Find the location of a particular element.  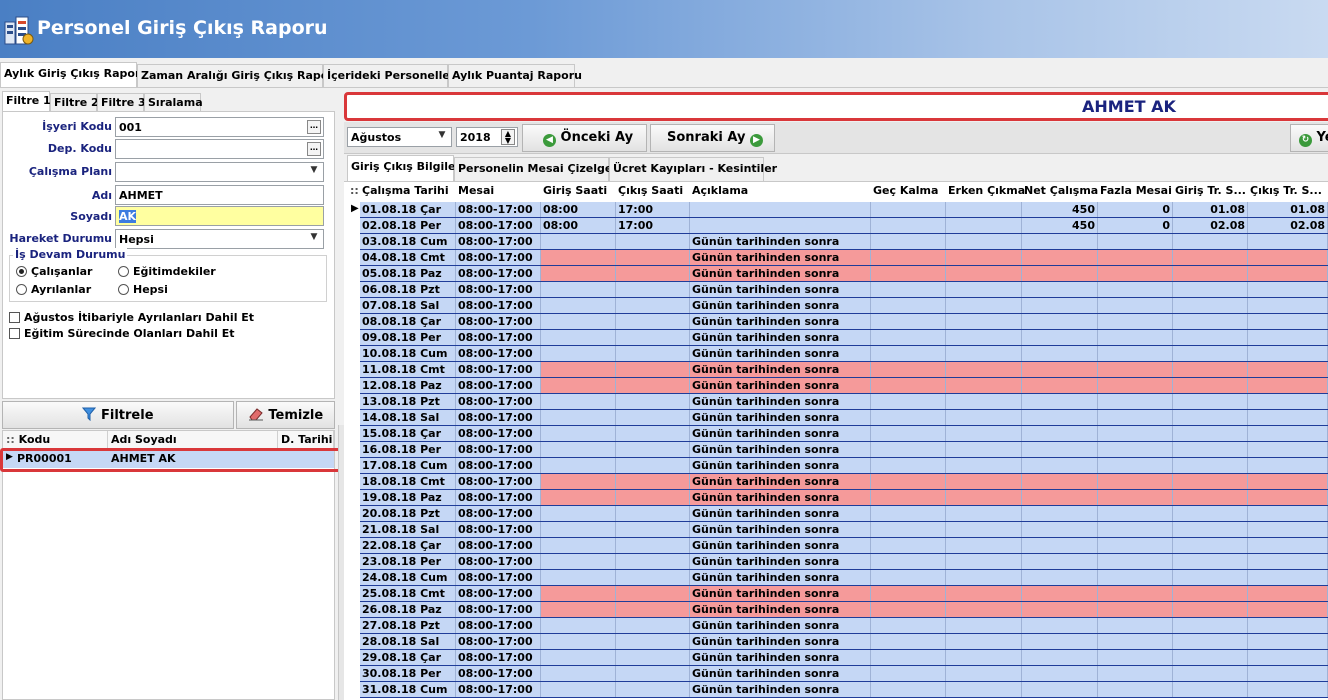

radio-egitimdekiler: Eğitimdekiler is located at coordinates (167, 271).